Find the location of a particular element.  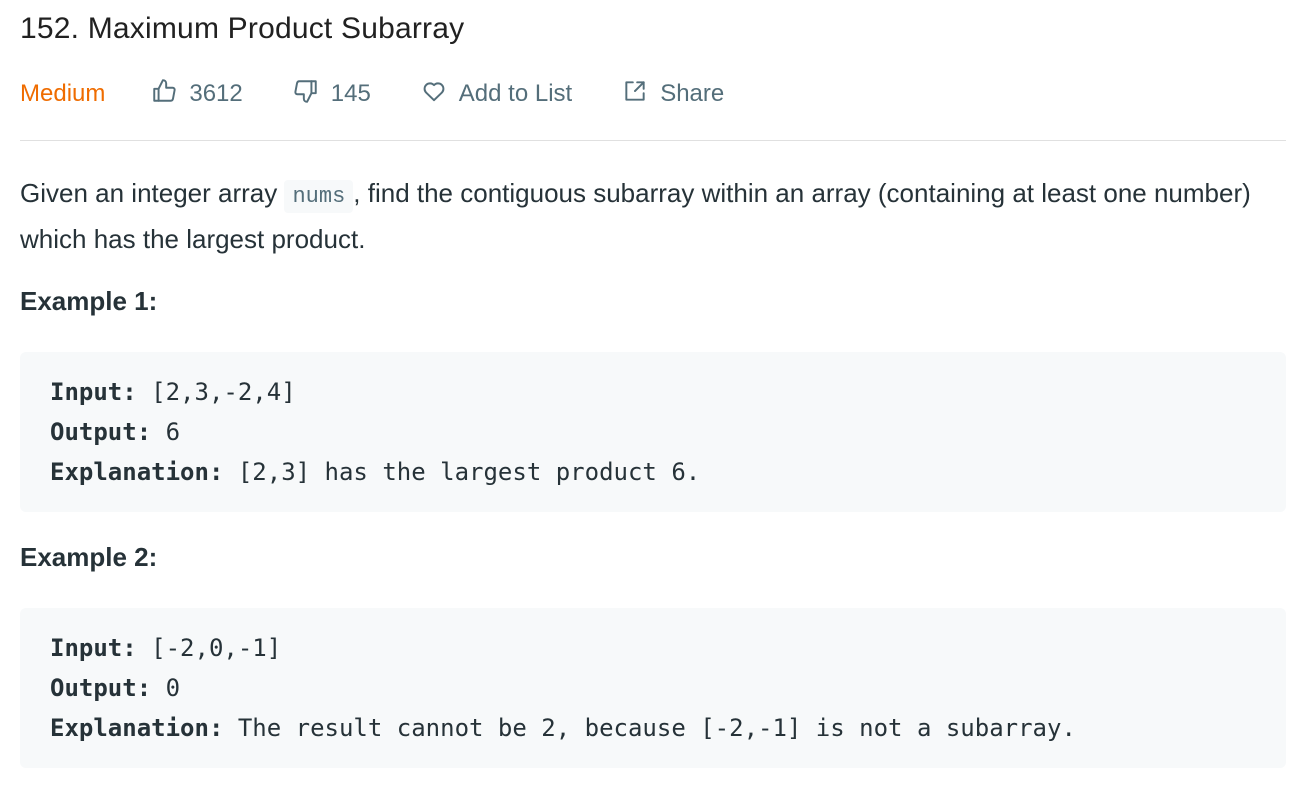

share-icon is located at coordinates (641, 94).